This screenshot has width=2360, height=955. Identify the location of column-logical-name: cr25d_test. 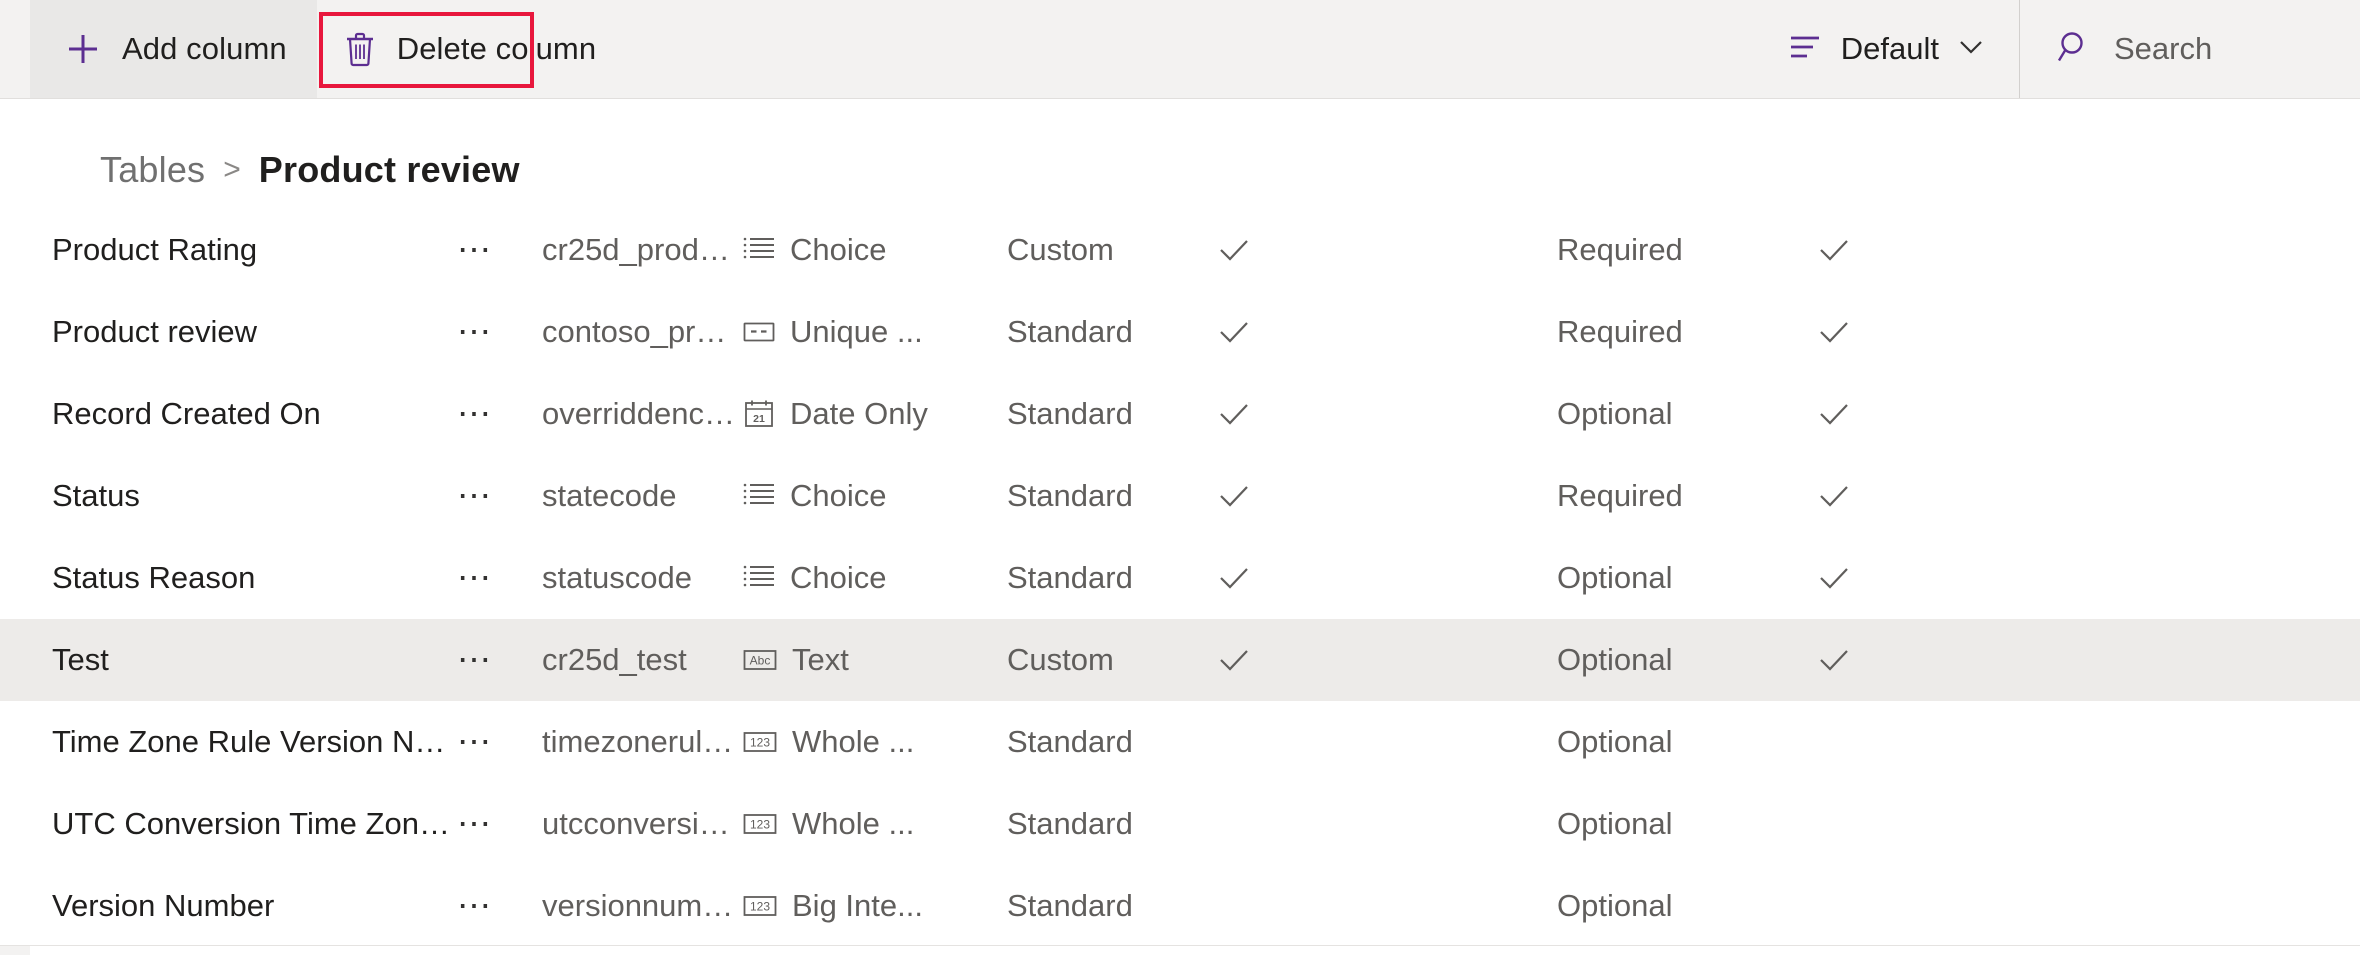
(614, 659).